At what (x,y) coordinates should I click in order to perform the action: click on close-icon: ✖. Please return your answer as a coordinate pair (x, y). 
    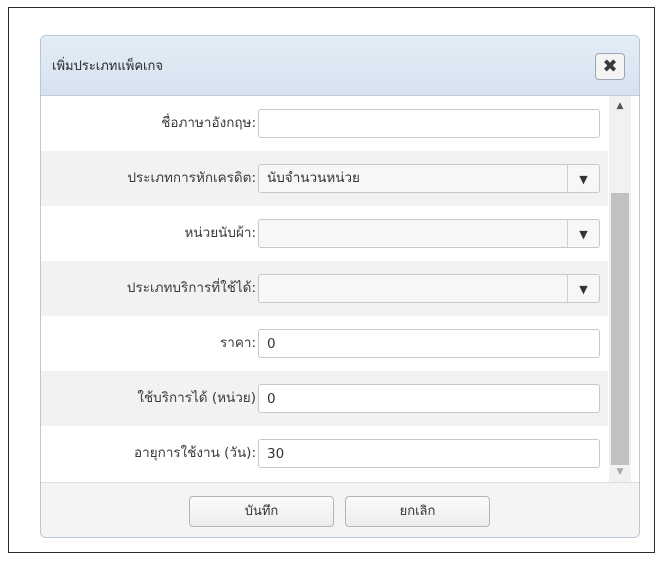
    Looking at the image, I should click on (610, 66).